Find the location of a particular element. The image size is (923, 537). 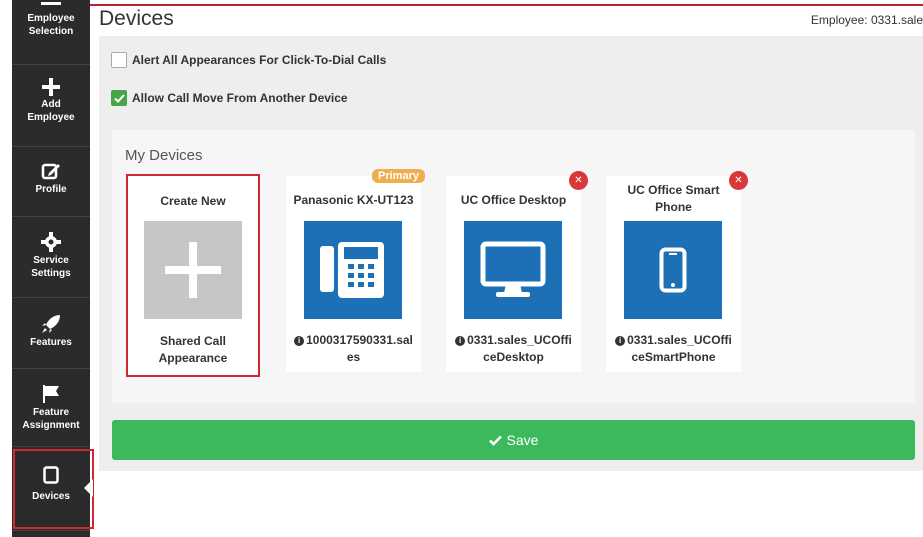

smartphone-tile is located at coordinates (673, 270).